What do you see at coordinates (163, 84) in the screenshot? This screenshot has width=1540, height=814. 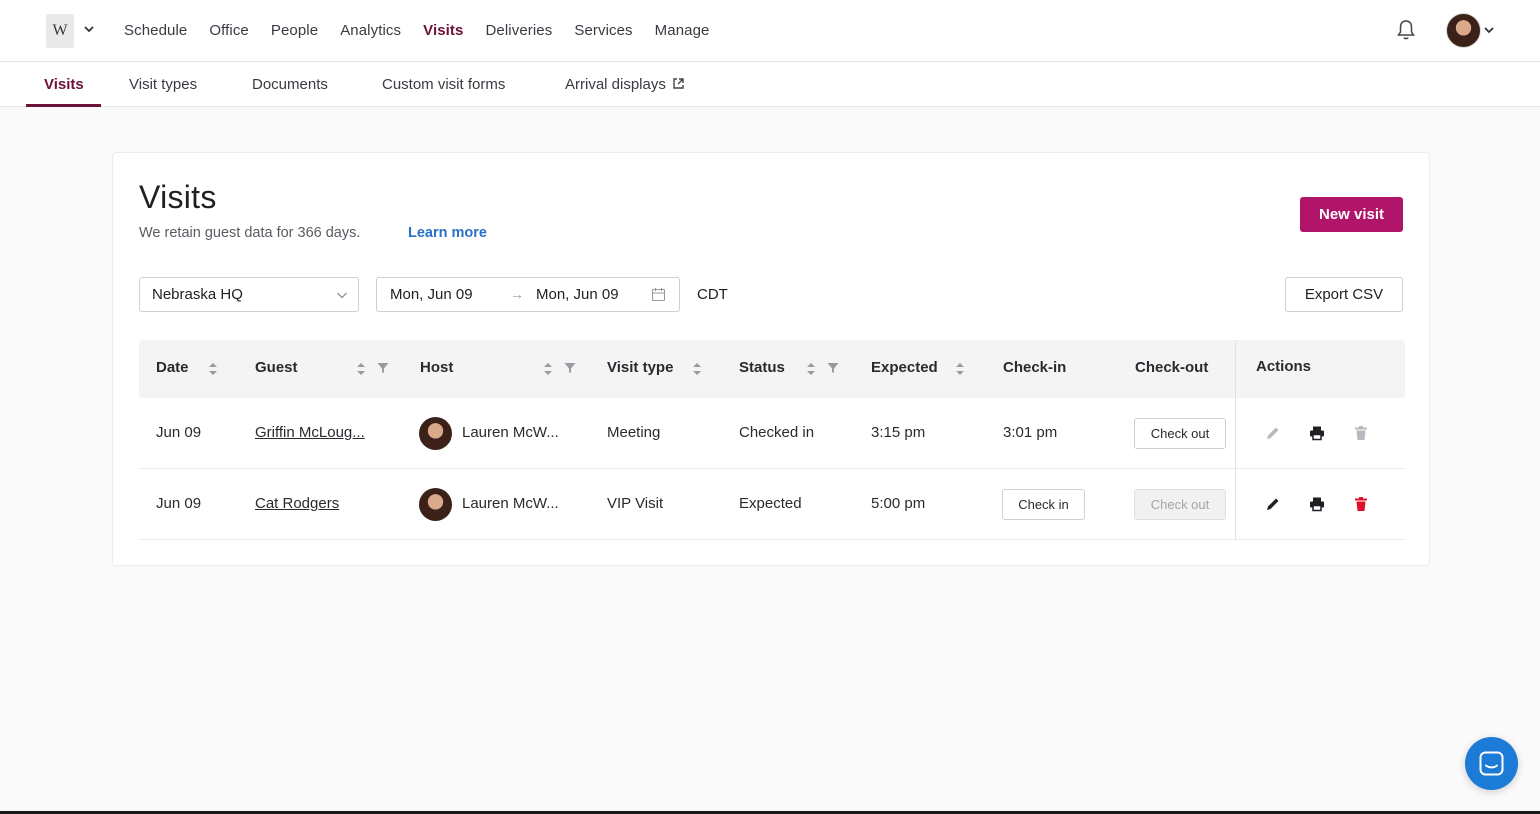 I see `tab-visit-types: Visit types` at bounding box center [163, 84].